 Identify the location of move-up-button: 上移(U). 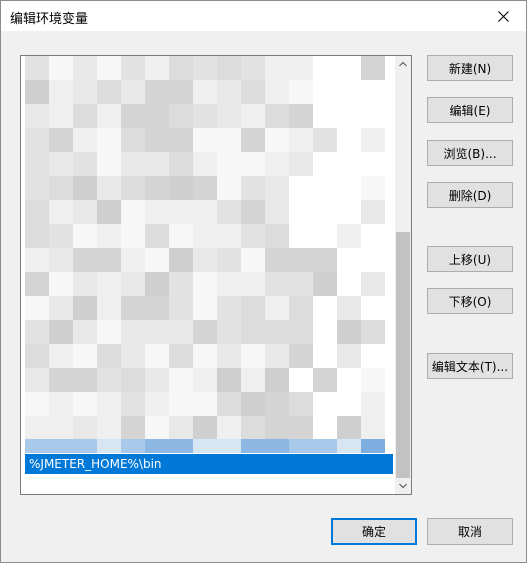
(470, 259).